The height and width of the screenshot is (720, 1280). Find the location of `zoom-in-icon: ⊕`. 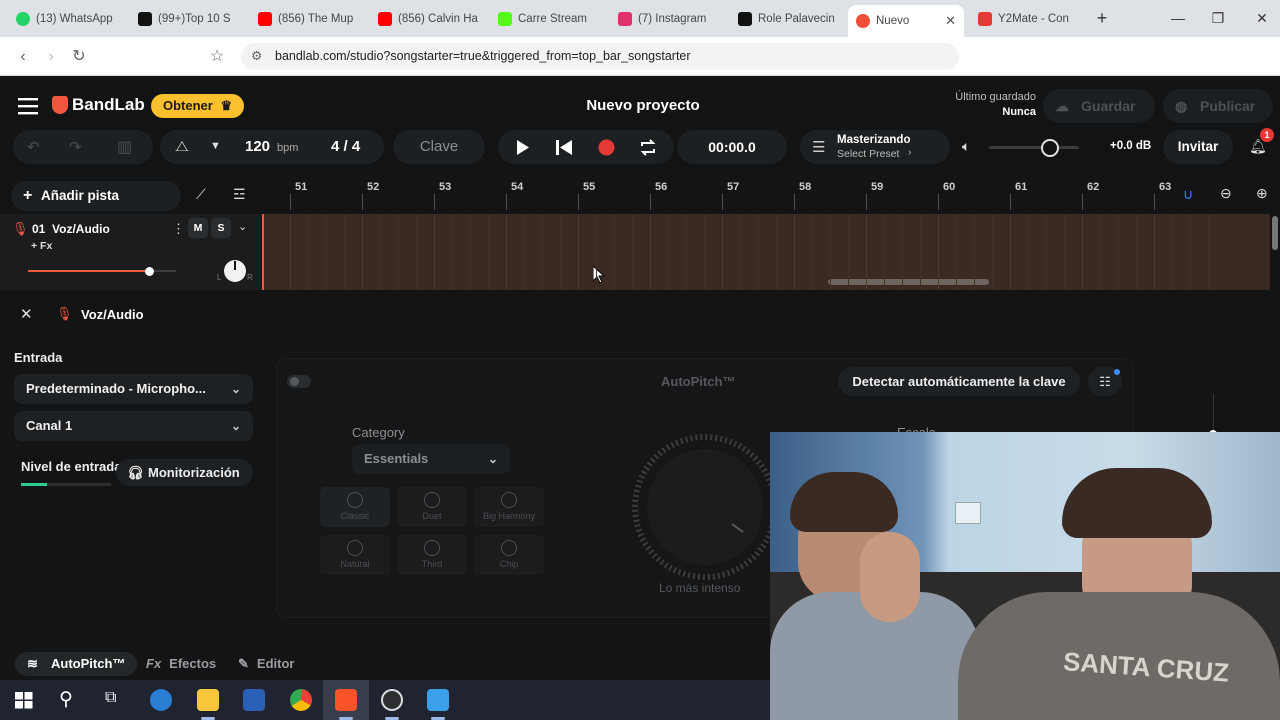

zoom-in-icon: ⊕ is located at coordinates (1262, 193).